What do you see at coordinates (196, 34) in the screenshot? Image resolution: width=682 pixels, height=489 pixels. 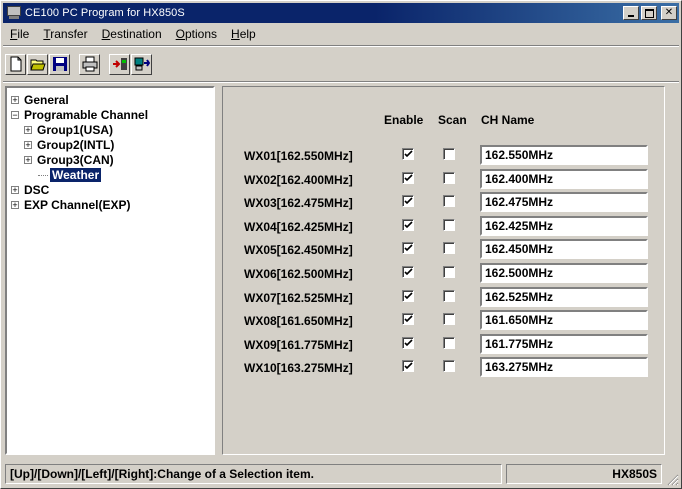 I see `menu-options: Options` at bounding box center [196, 34].